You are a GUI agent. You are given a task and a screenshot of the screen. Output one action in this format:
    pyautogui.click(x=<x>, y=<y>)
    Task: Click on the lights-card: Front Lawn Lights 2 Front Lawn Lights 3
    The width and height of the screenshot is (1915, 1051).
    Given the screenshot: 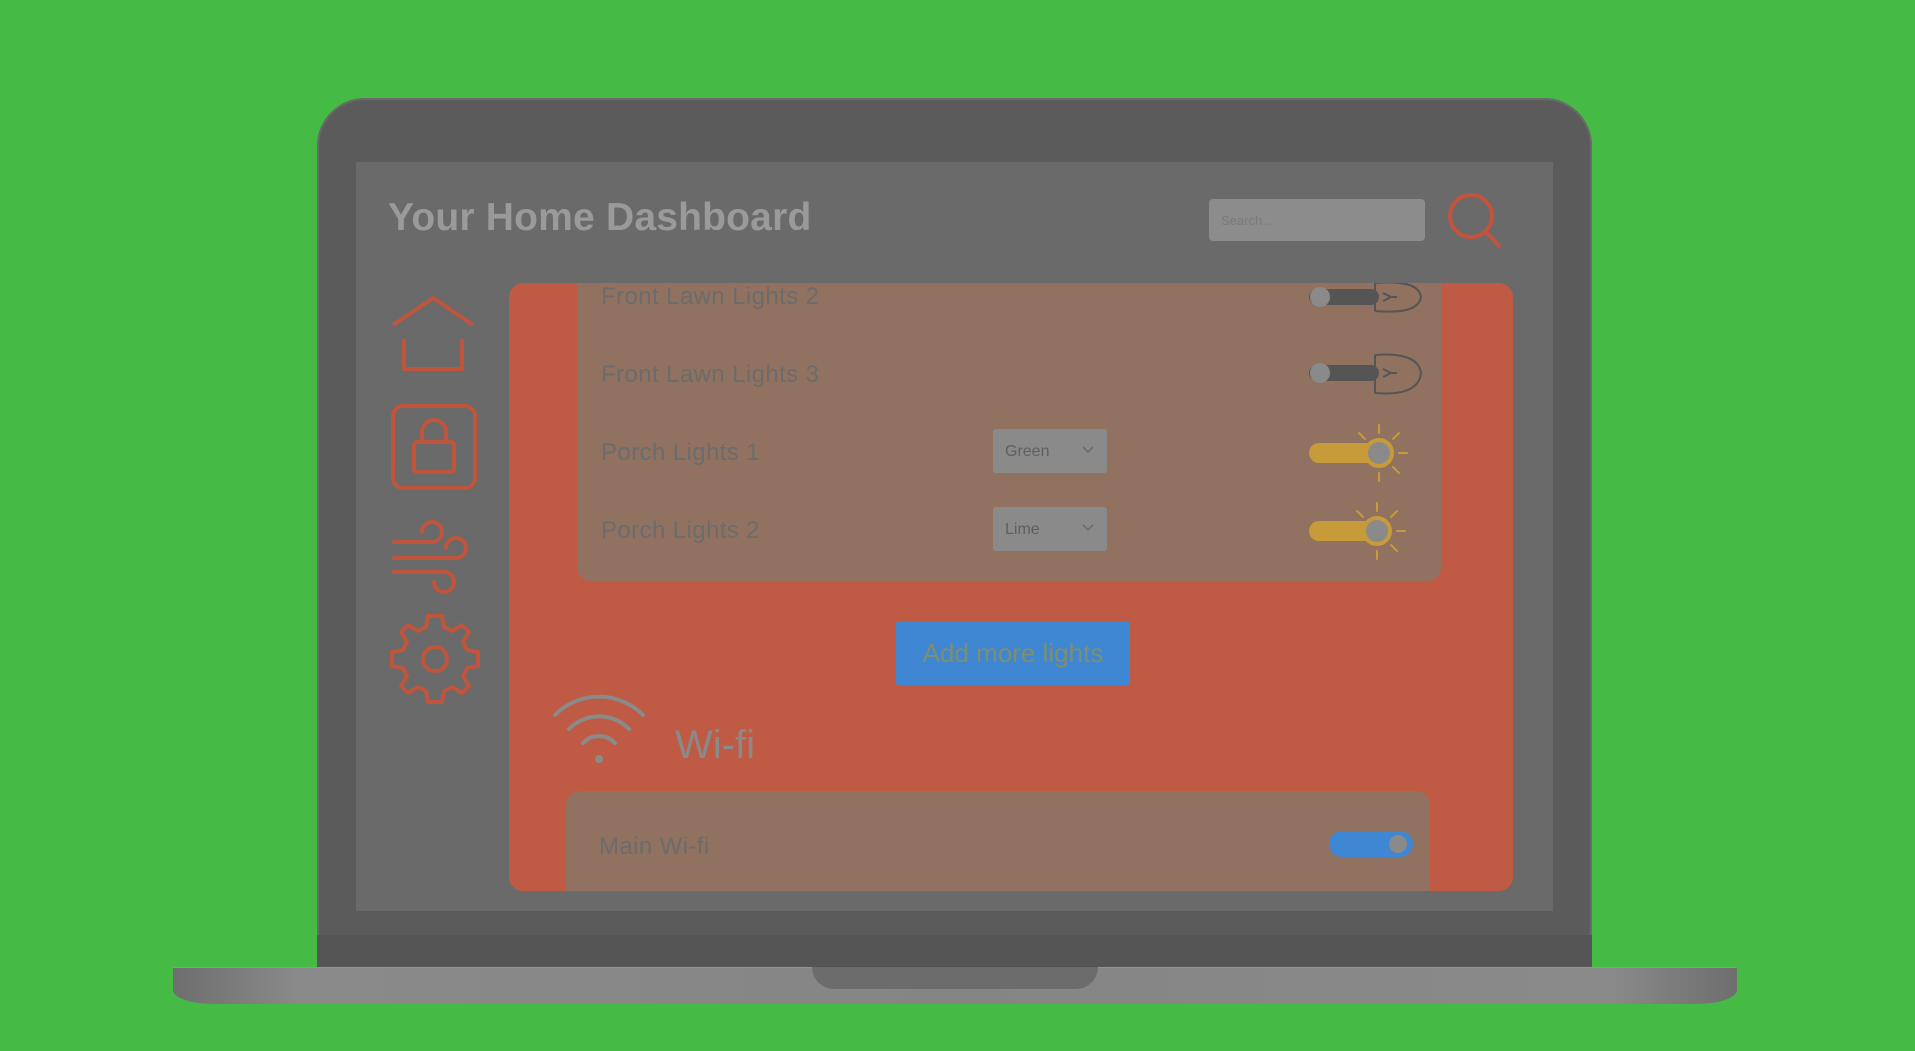 What is the action you would take?
    pyautogui.click(x=1009, y=432)
    